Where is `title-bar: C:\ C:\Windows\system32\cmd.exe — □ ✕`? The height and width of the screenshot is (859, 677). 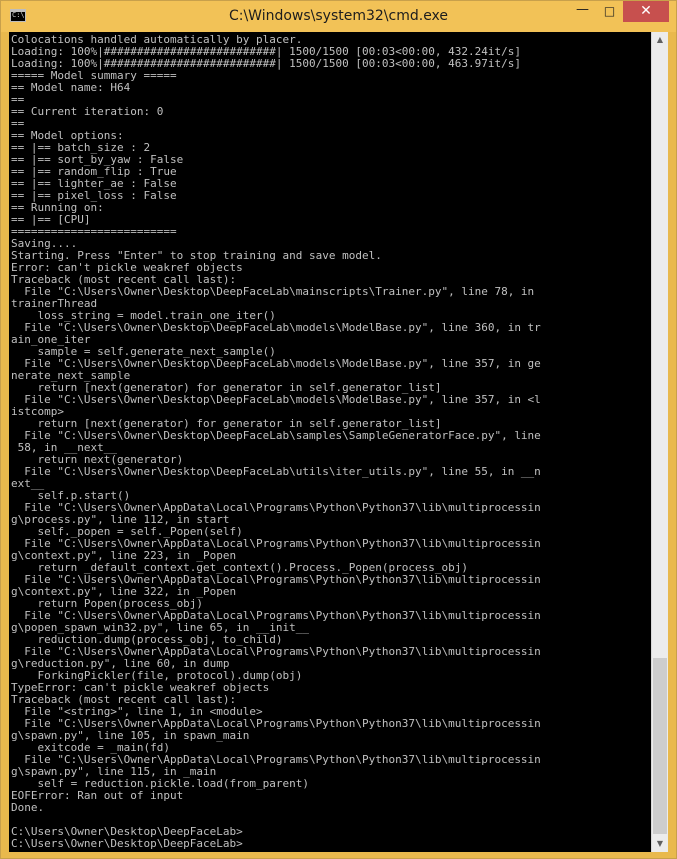
title-bar: C:\ C:\Windows\system32\cmd.exe — □ ✕ is located at coordinates (338, 16).